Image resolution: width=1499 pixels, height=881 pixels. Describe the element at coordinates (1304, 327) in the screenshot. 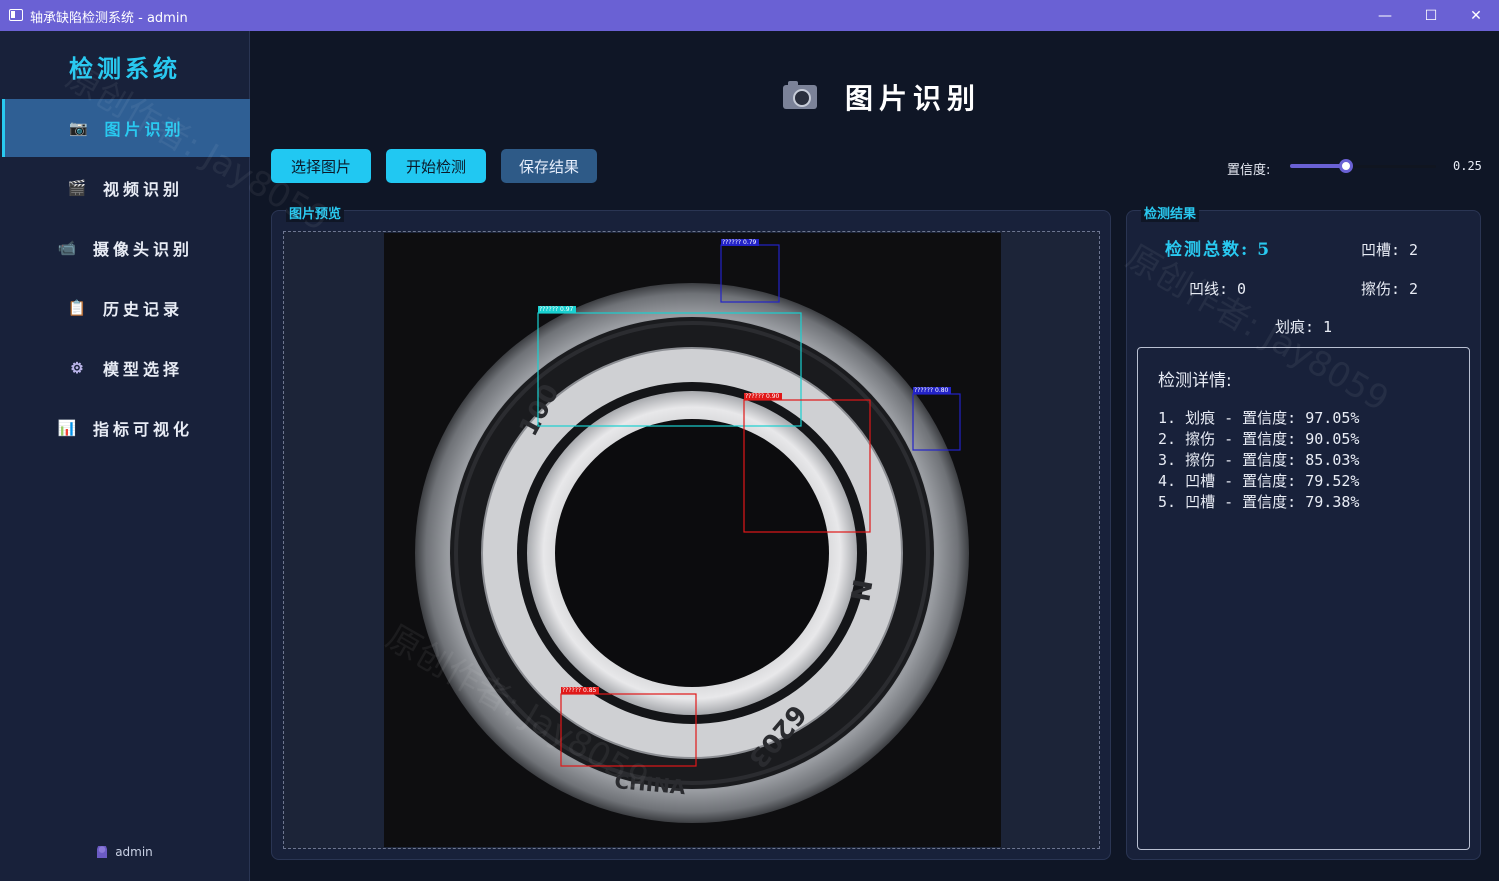

I see `scratch-count: 划痕: 1` at that location.